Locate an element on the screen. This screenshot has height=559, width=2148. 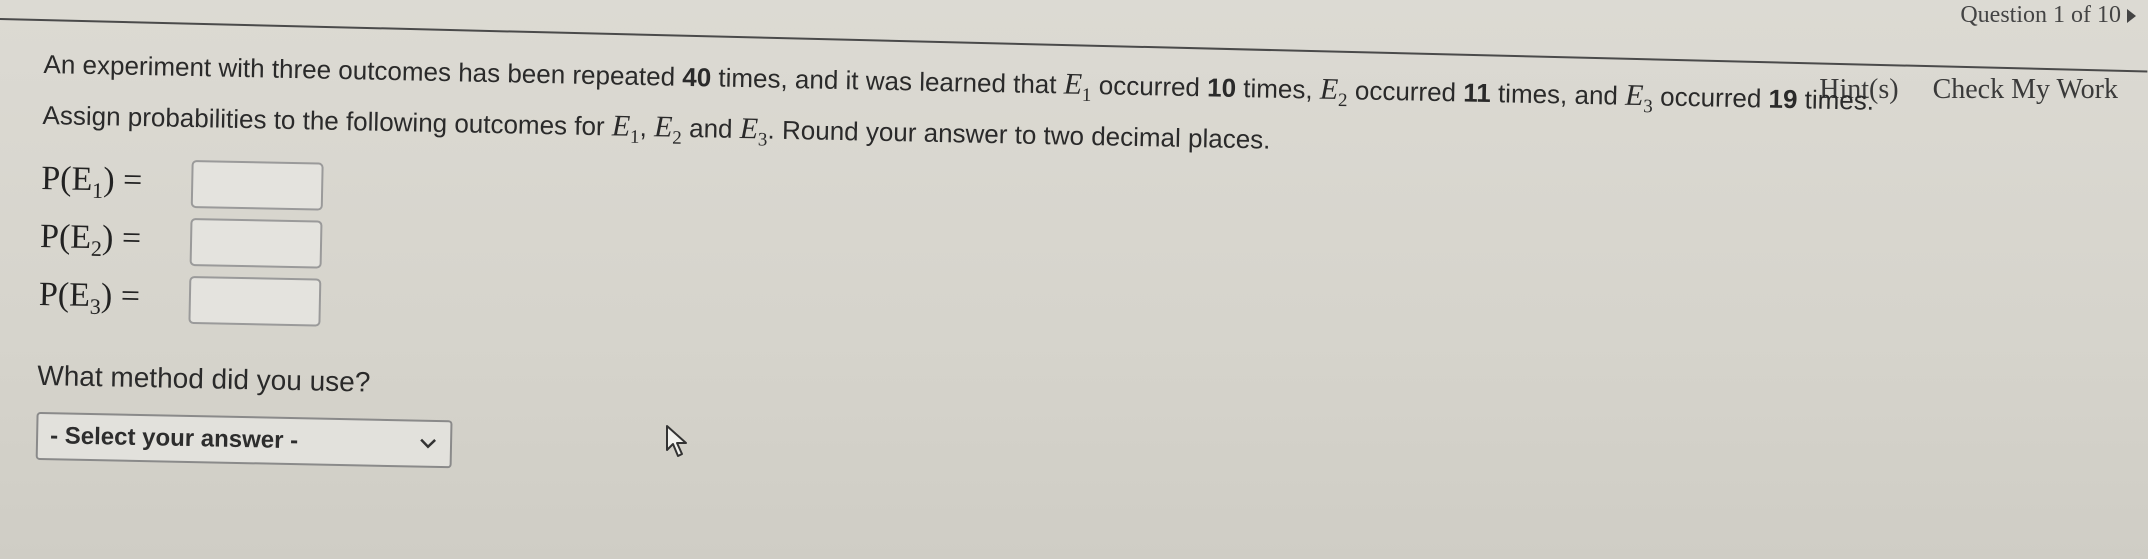
method-select: - Select your answer - is located at coordinates (244, 440).